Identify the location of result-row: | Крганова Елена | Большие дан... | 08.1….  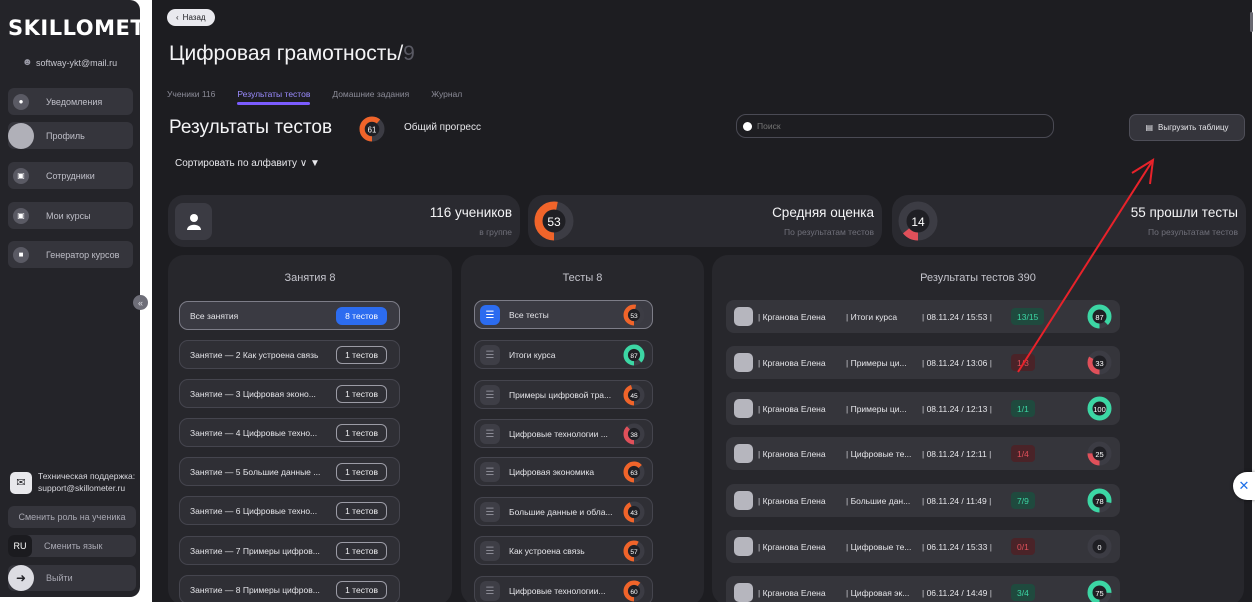
(923, 500).